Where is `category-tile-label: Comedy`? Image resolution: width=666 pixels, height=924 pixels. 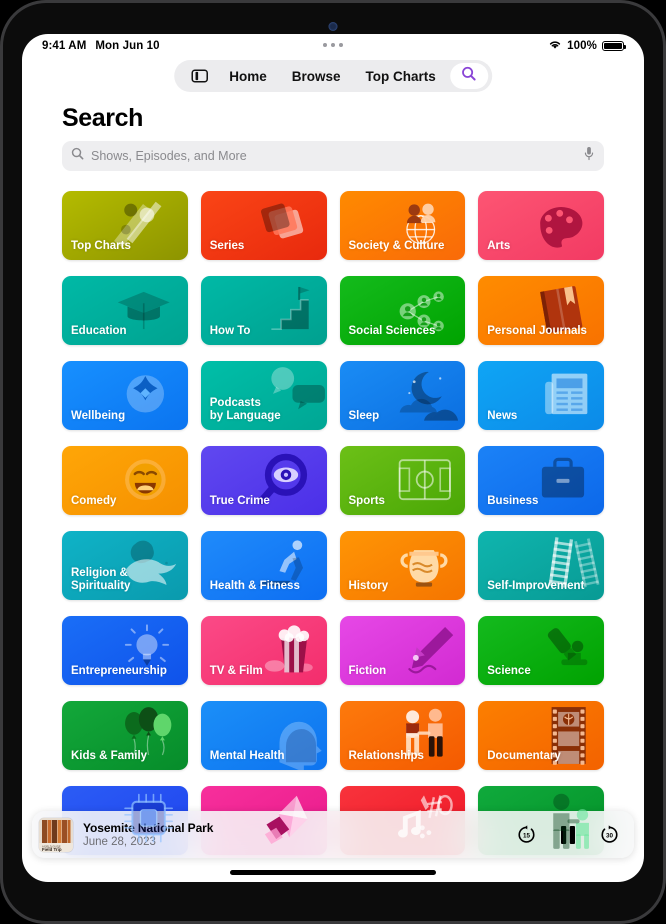 category-tile-label: Comedy is located at coordinates (94, 500).